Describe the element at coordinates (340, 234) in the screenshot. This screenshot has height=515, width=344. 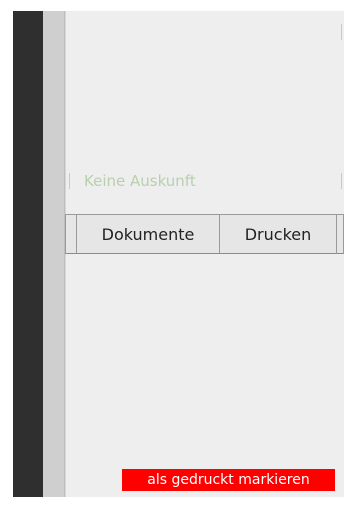
I see `tab-hidden-right` at that location.